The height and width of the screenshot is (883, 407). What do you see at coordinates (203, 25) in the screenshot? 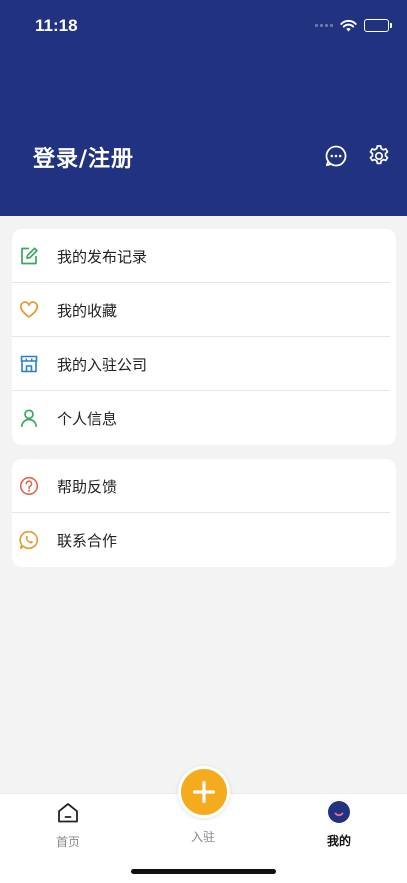
I see `status-bar: 11:18` at bounding box center [203, 25].